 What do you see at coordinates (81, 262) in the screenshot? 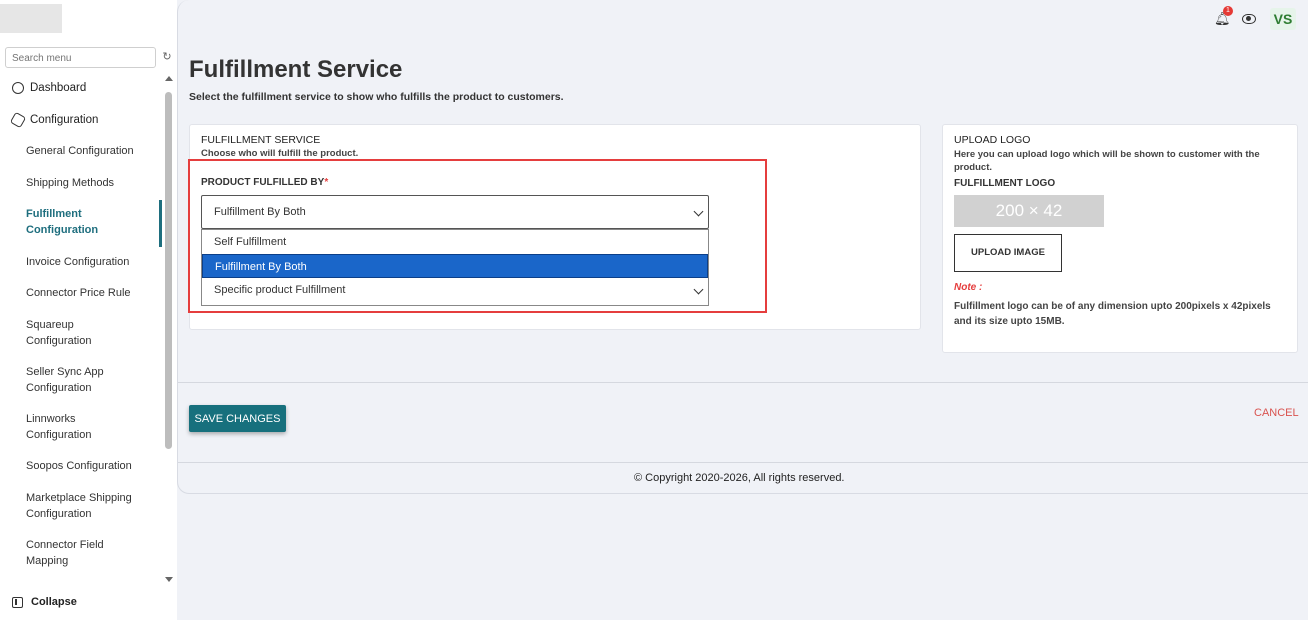
I see `sidebar-item-invoice-configuration: Invoice Configuration` at bounding box center [81, 262].